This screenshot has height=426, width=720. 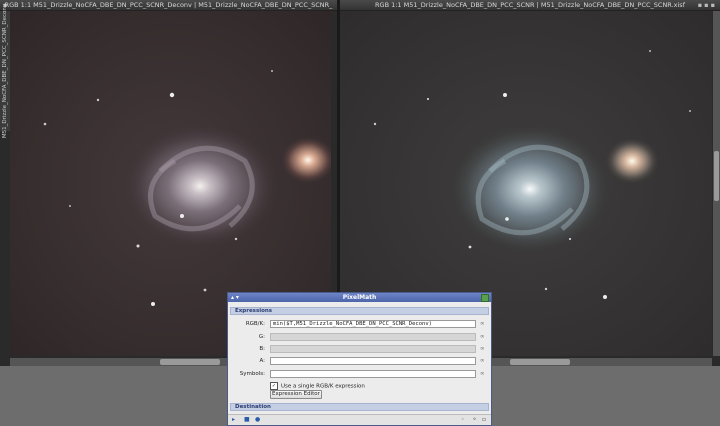 I want to click on single-expression-checkbox: ✓ Use a single RGB/K expression, so click(x=317, y=386).